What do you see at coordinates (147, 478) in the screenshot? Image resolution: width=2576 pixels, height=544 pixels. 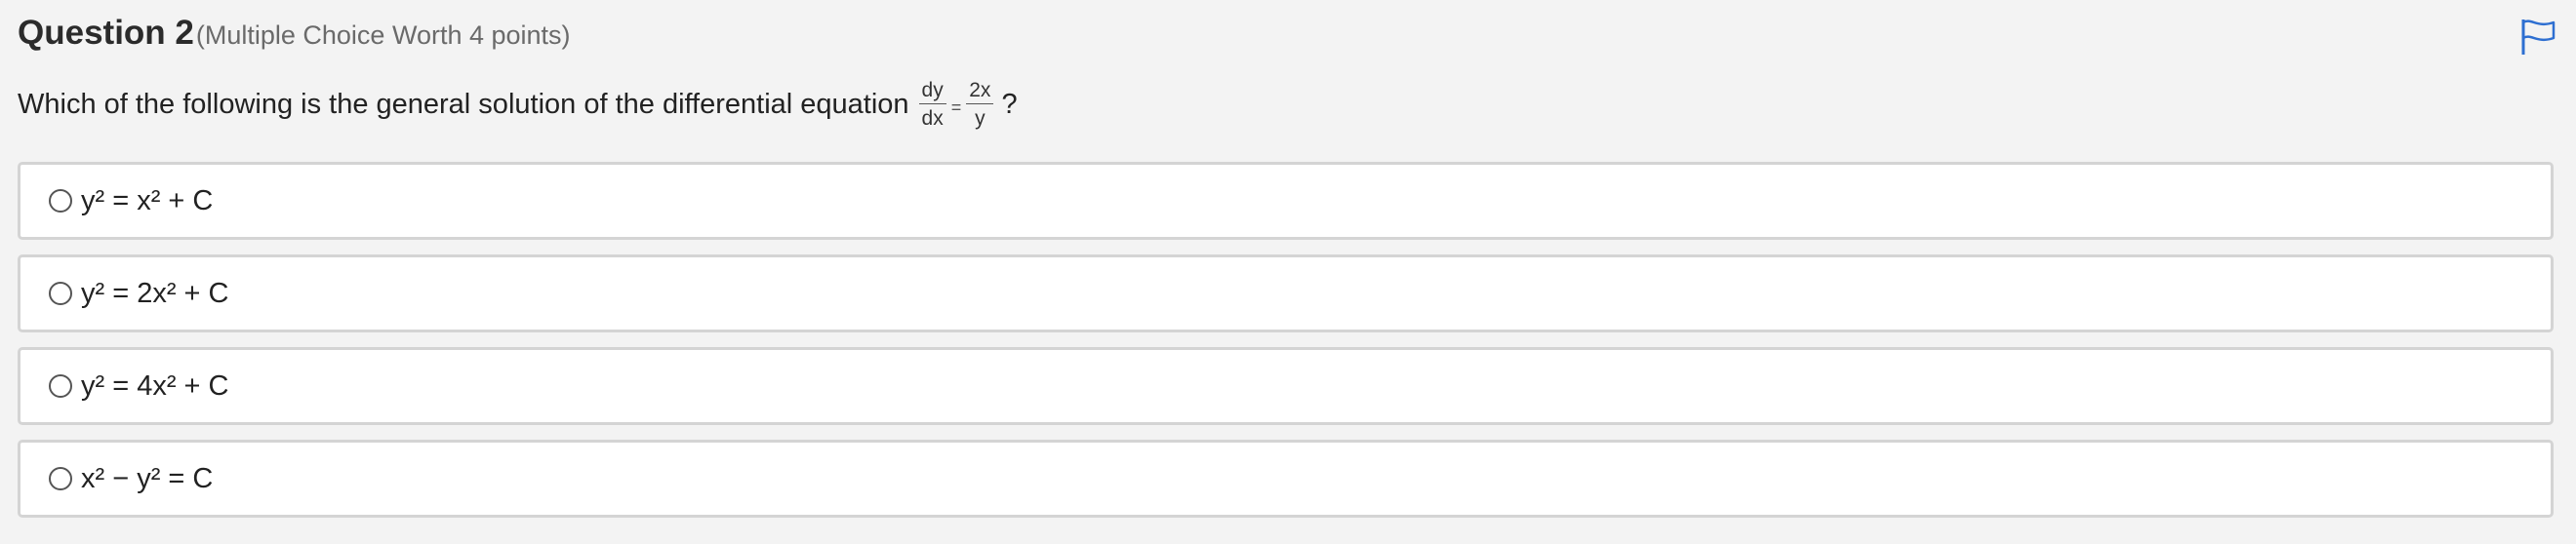 I see `answer-option-label: x² − y² = C` at bounding box center [147, 478].